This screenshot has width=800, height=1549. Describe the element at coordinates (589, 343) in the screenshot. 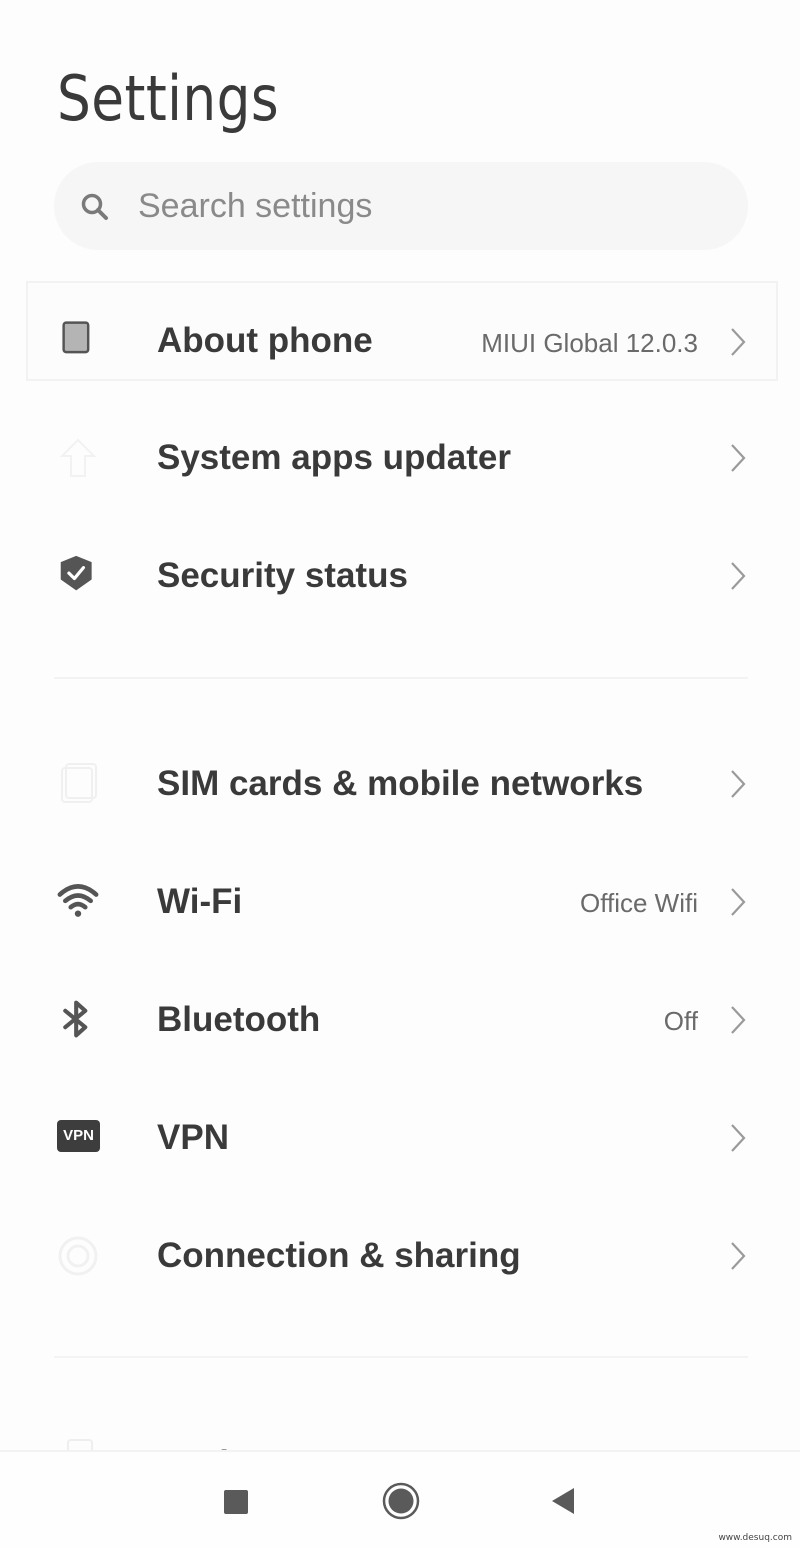

I see `item-value: MIUI Global 12.0.3` at that location.